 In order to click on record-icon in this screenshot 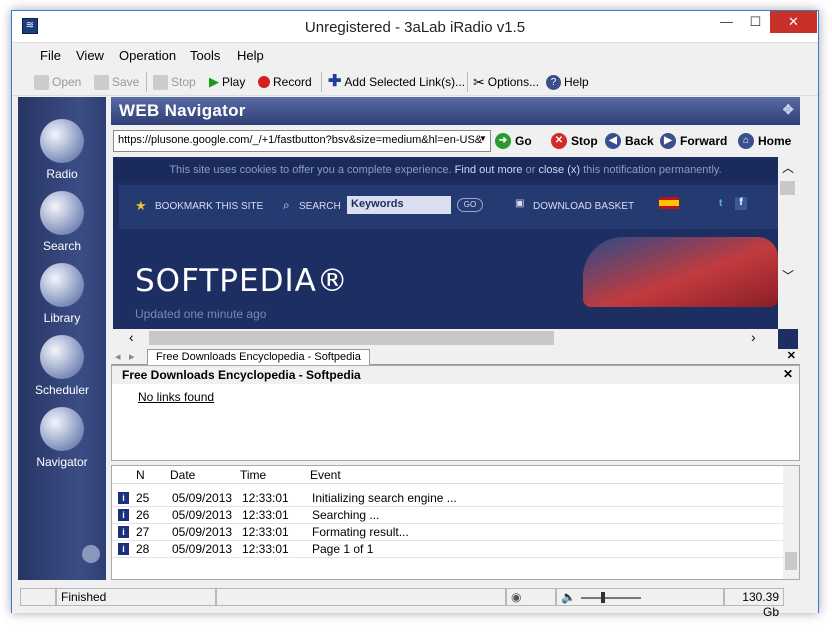, I will do `click(264, 82)`.